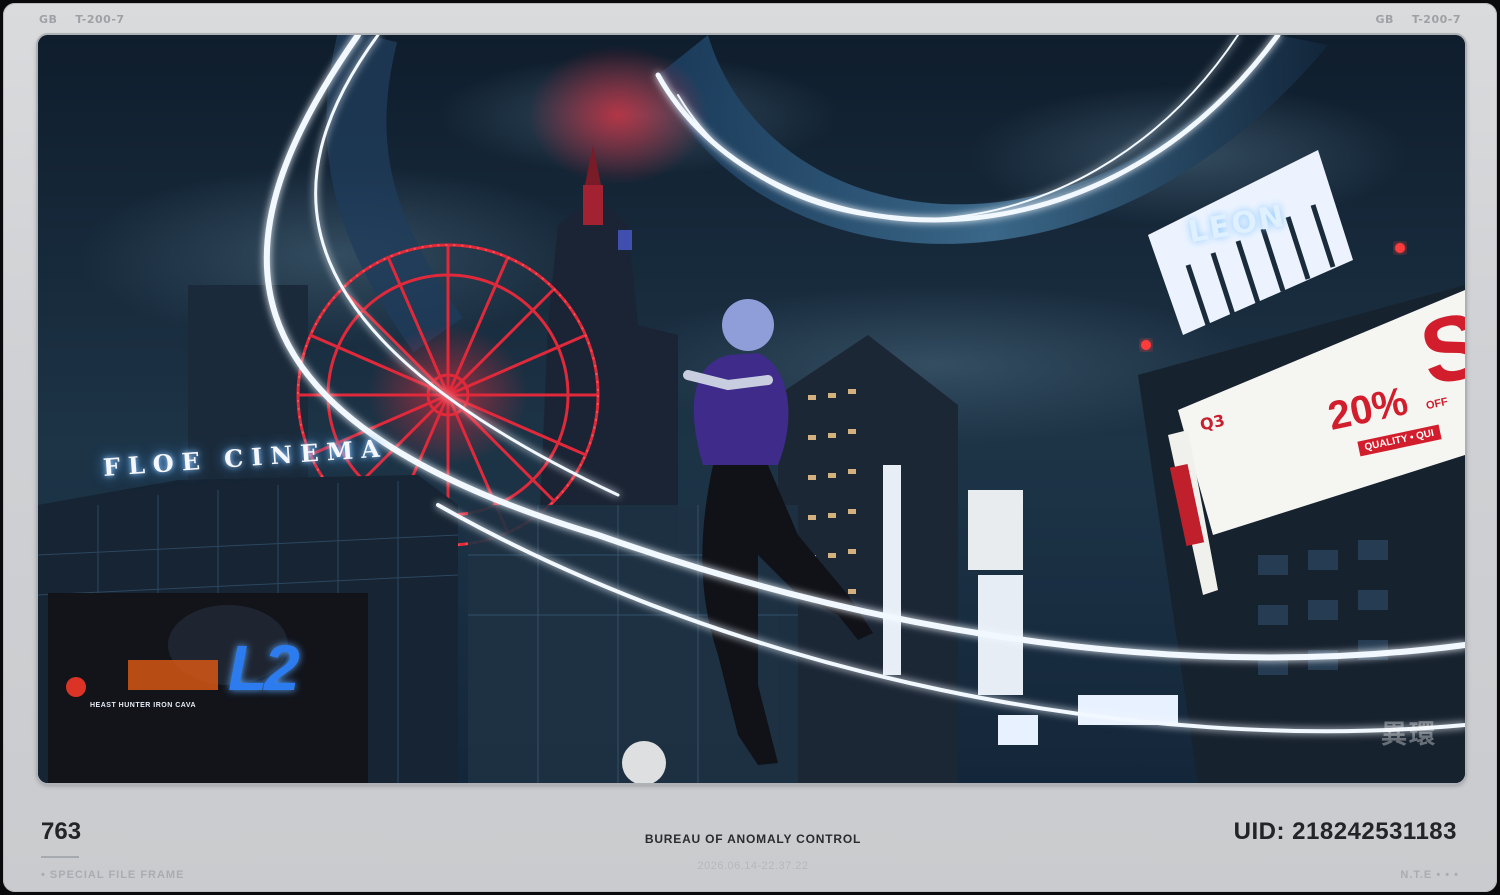 The image size is (1500, 895). Describe the element at coordinates (1429, 875) in the screenshot. I see `brand-label: N.T.E • • •` at that location.